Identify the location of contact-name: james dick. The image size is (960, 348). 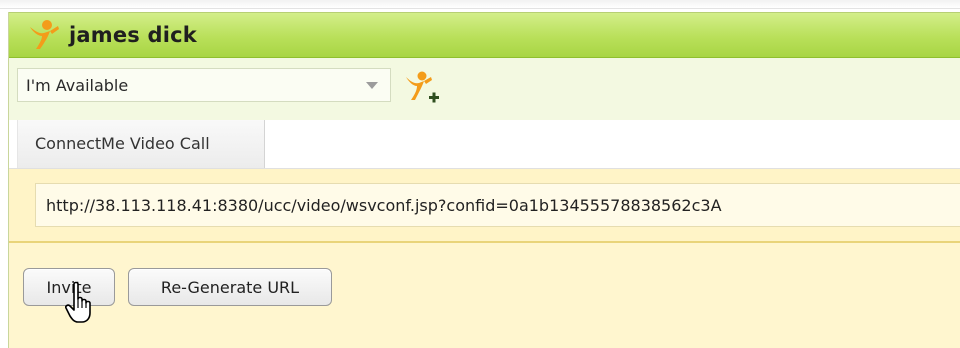
(133, 35).